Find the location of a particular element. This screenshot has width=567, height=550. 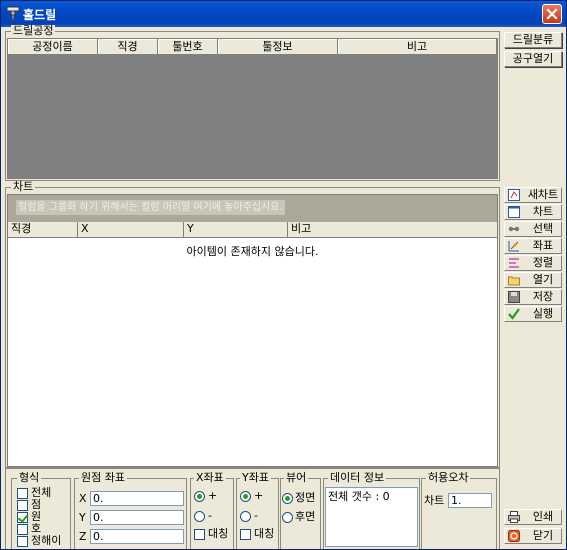

tolerance-chart-label: 차트 is located at coordinates (434, 500).